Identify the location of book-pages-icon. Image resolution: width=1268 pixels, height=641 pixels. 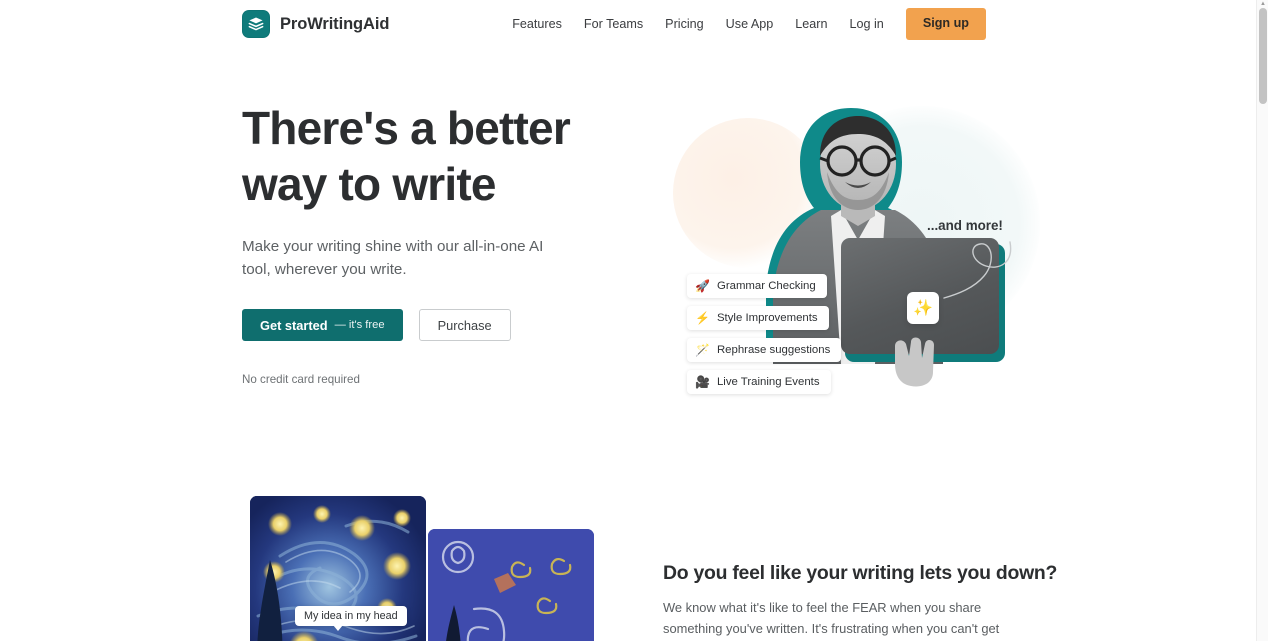
(256, 24).